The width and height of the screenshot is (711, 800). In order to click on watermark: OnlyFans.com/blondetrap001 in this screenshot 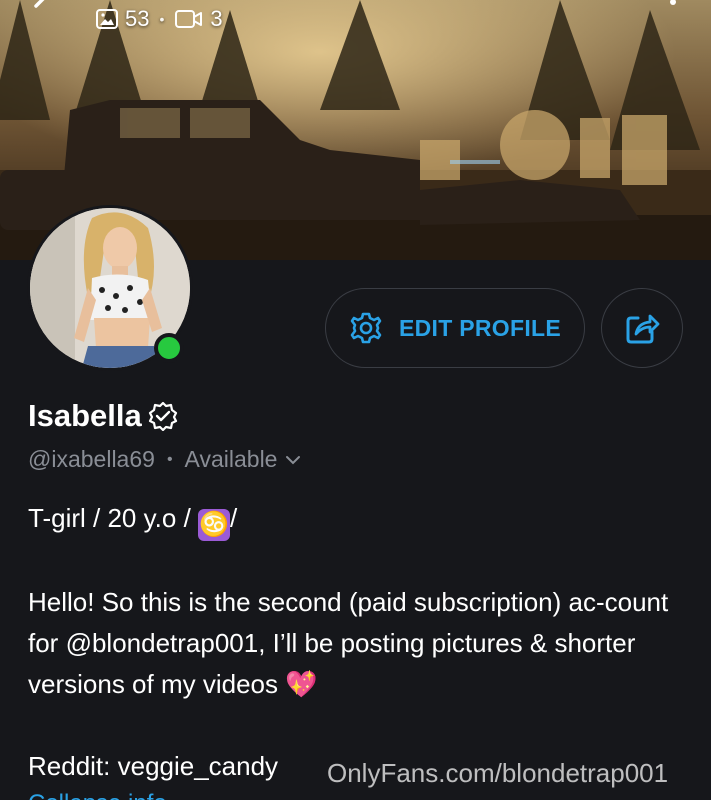, I will do `click(498, 773)`.